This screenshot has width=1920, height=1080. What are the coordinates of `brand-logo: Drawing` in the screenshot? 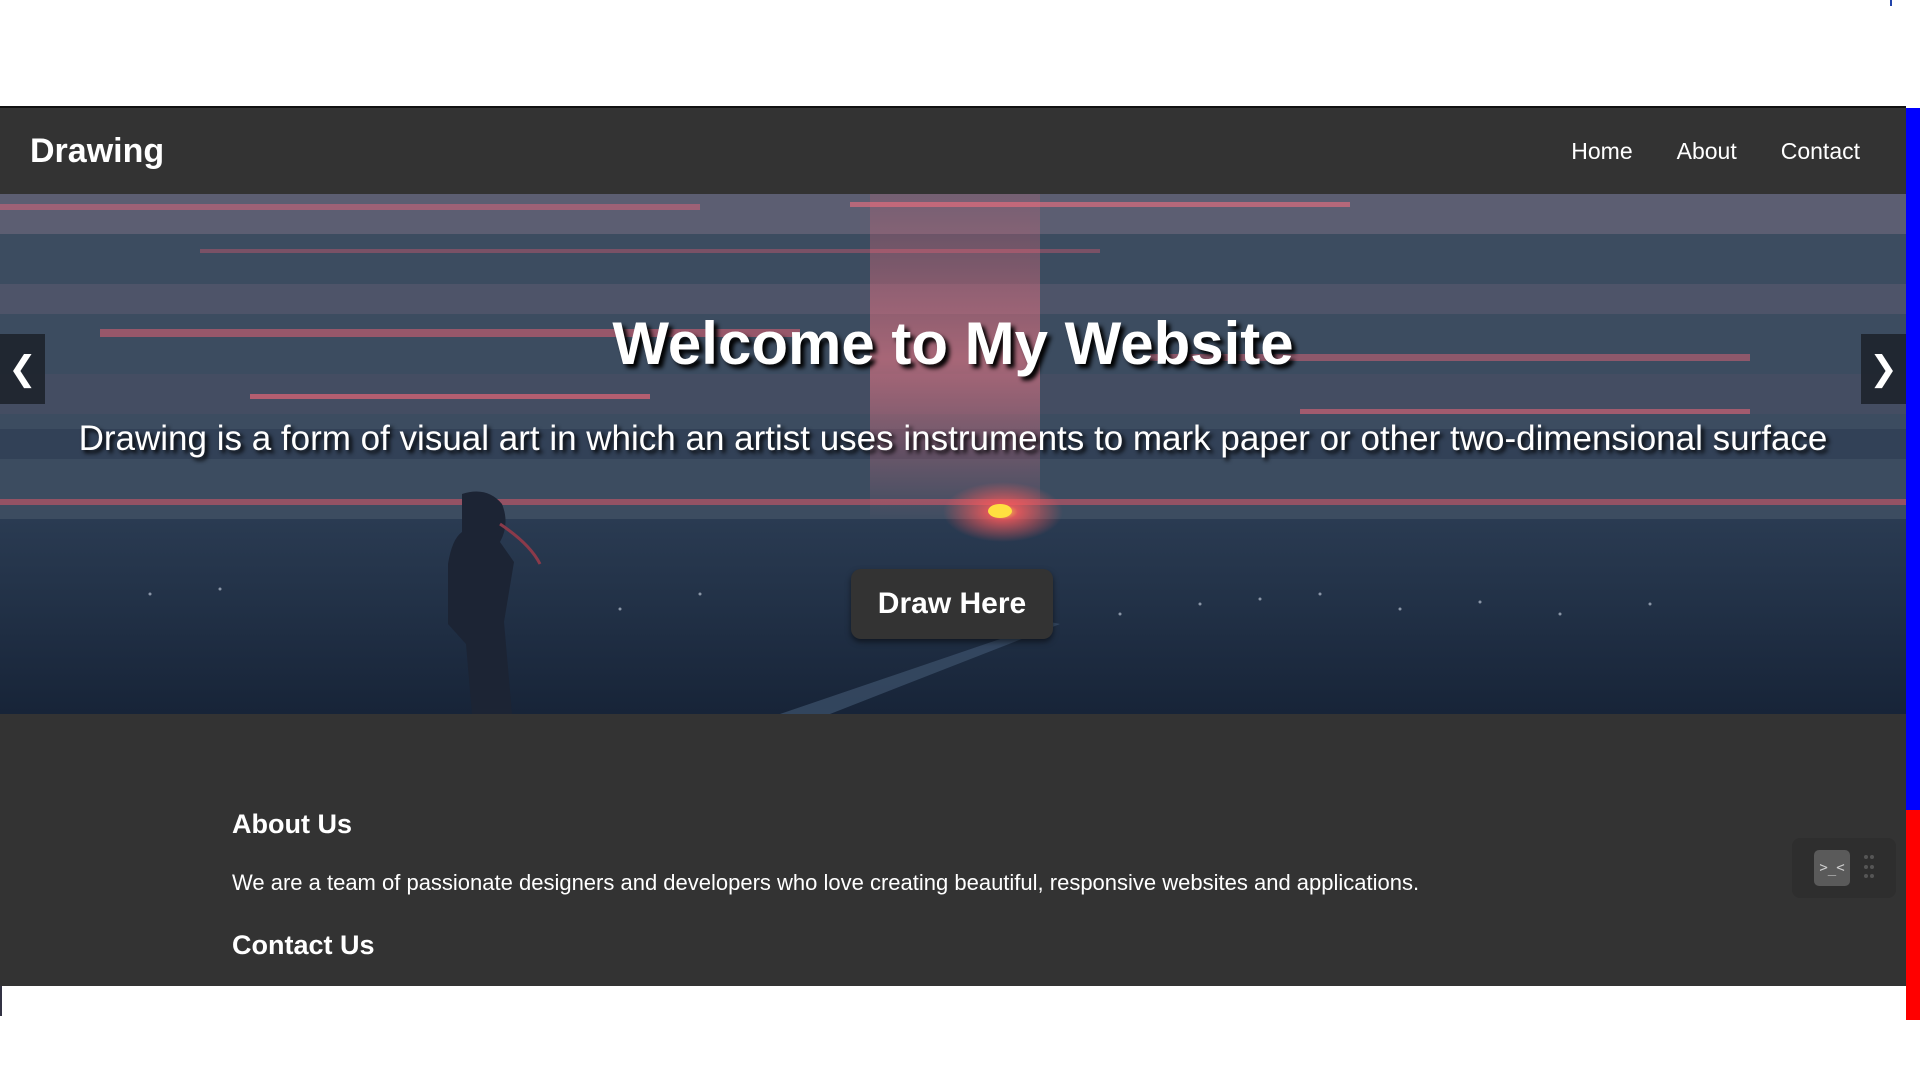 It's located at (97, 151).